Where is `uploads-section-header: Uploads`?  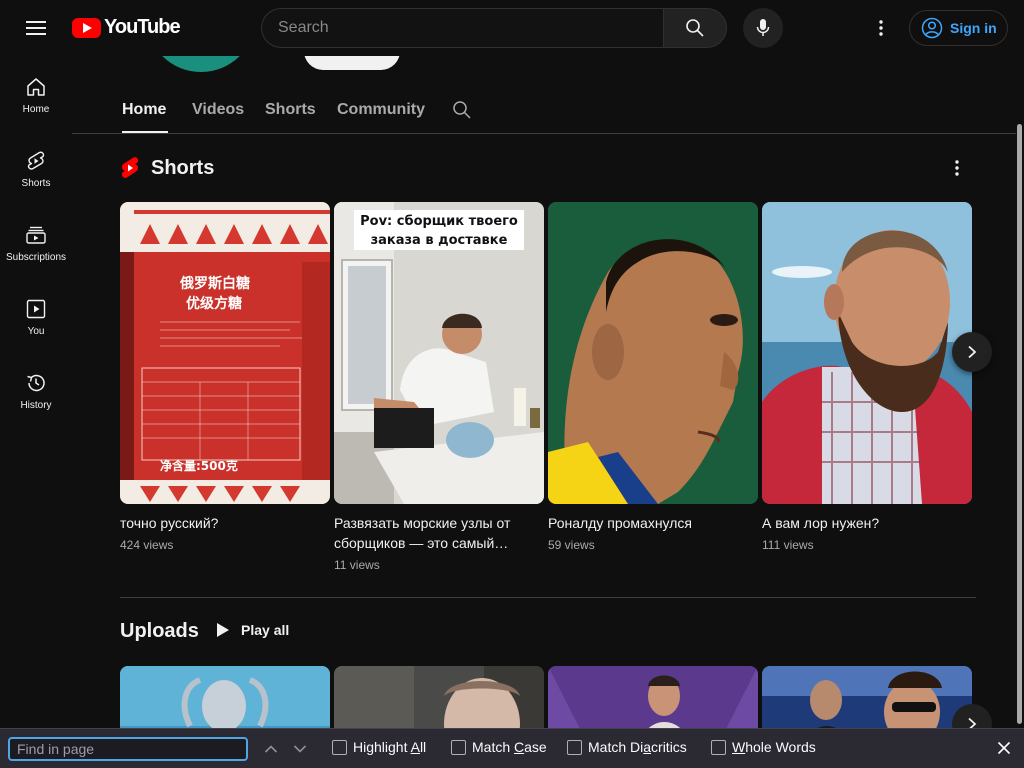 uploads-section-header: Uploads is located at coordinates (159, 631).